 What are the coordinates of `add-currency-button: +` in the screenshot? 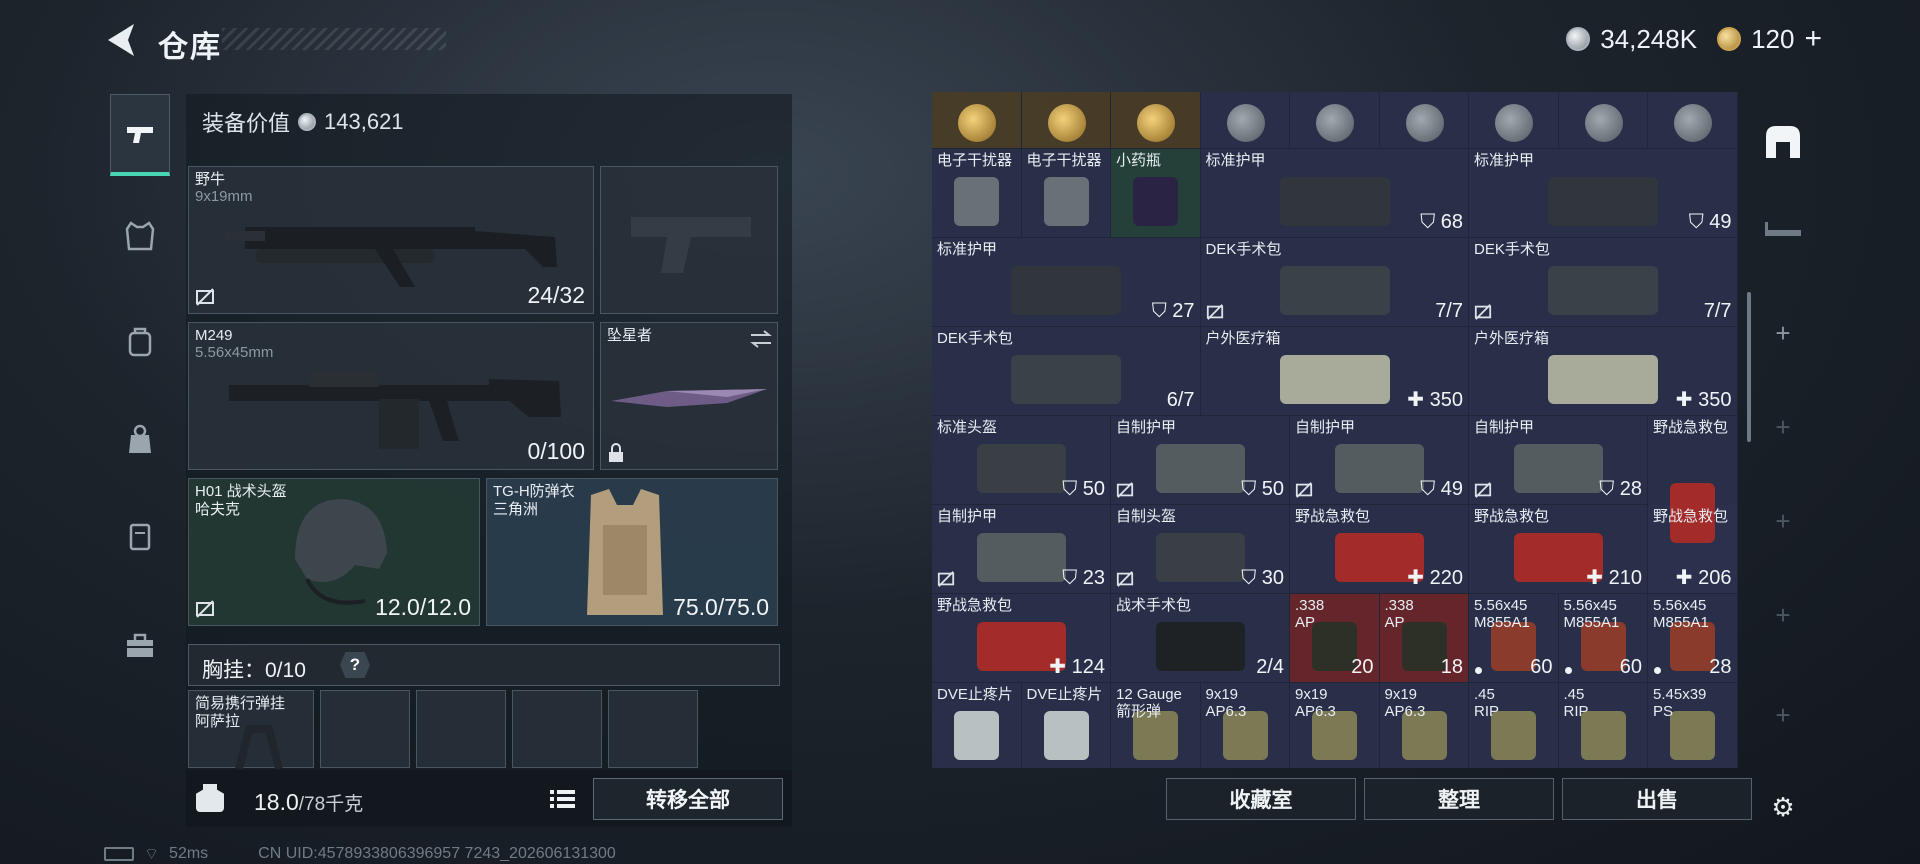 It's located at (1813, 39).